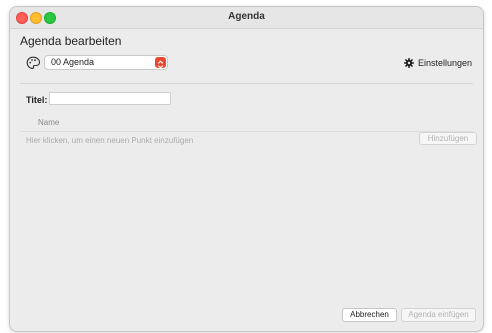 This screenshot has width=492, height=333. What do you see at coordinates (369, 315) in the screenshot?
I see `cancel-button: Abbrechen` at bounding box center [369, 315].